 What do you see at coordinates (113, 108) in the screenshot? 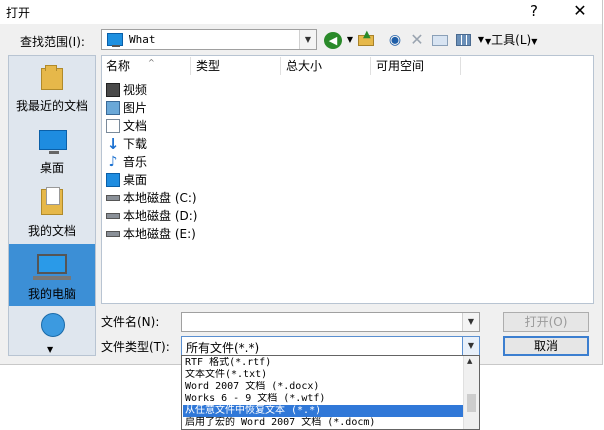
I see `pictures-folder-icon` at bounding box center [113, 108].